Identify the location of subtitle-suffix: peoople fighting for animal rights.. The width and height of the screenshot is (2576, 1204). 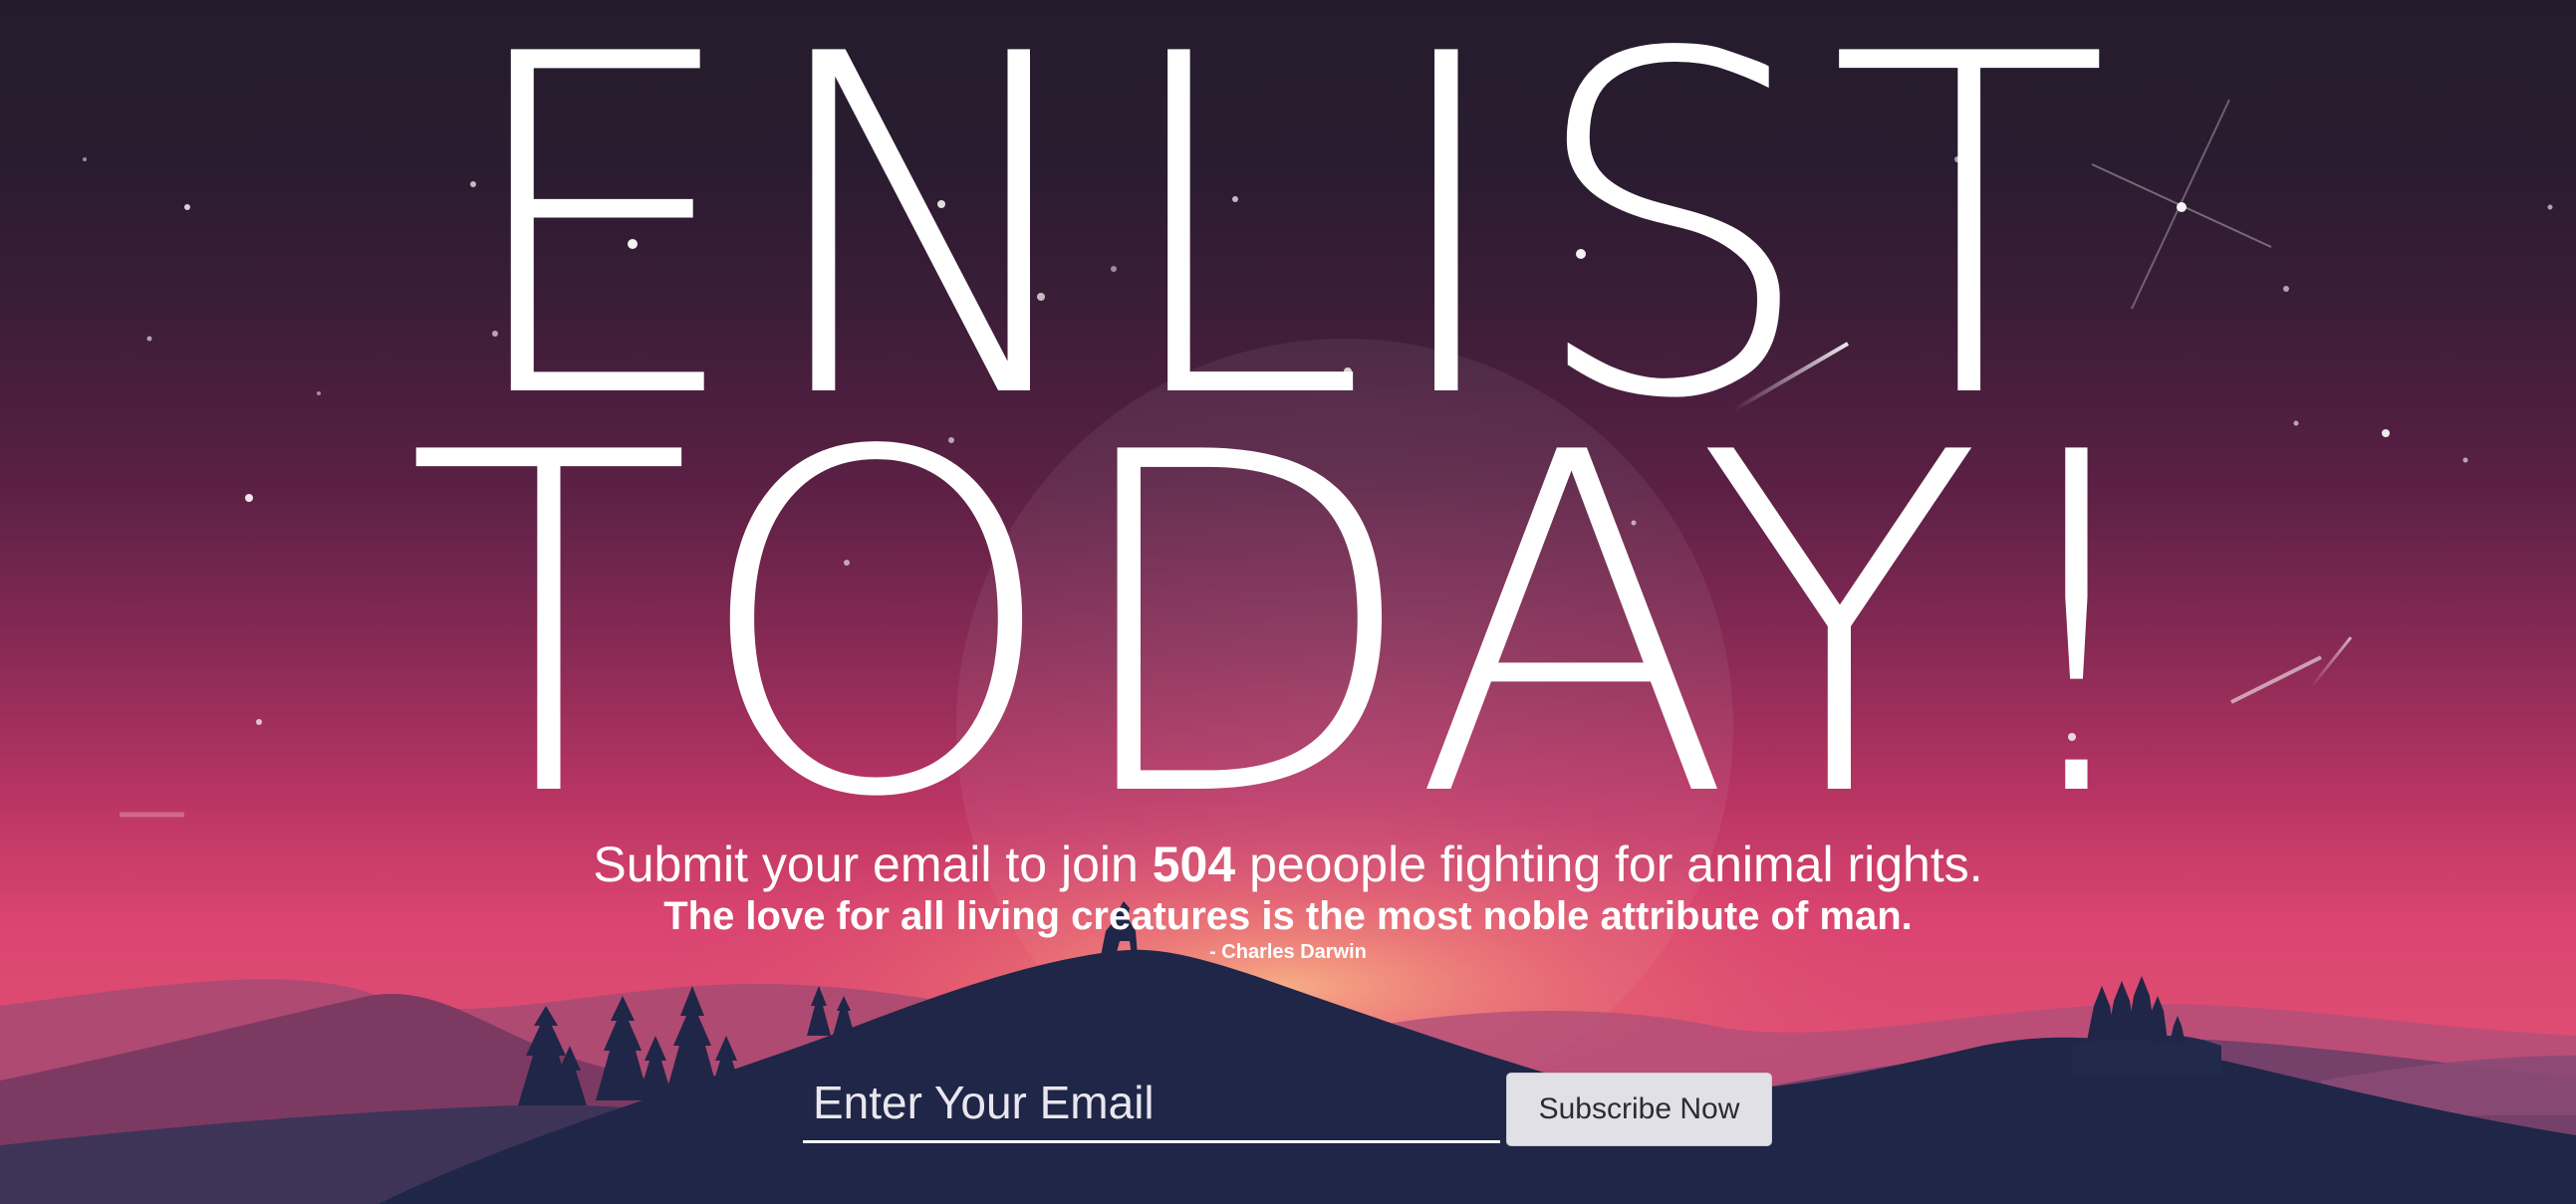
(1609, 864).